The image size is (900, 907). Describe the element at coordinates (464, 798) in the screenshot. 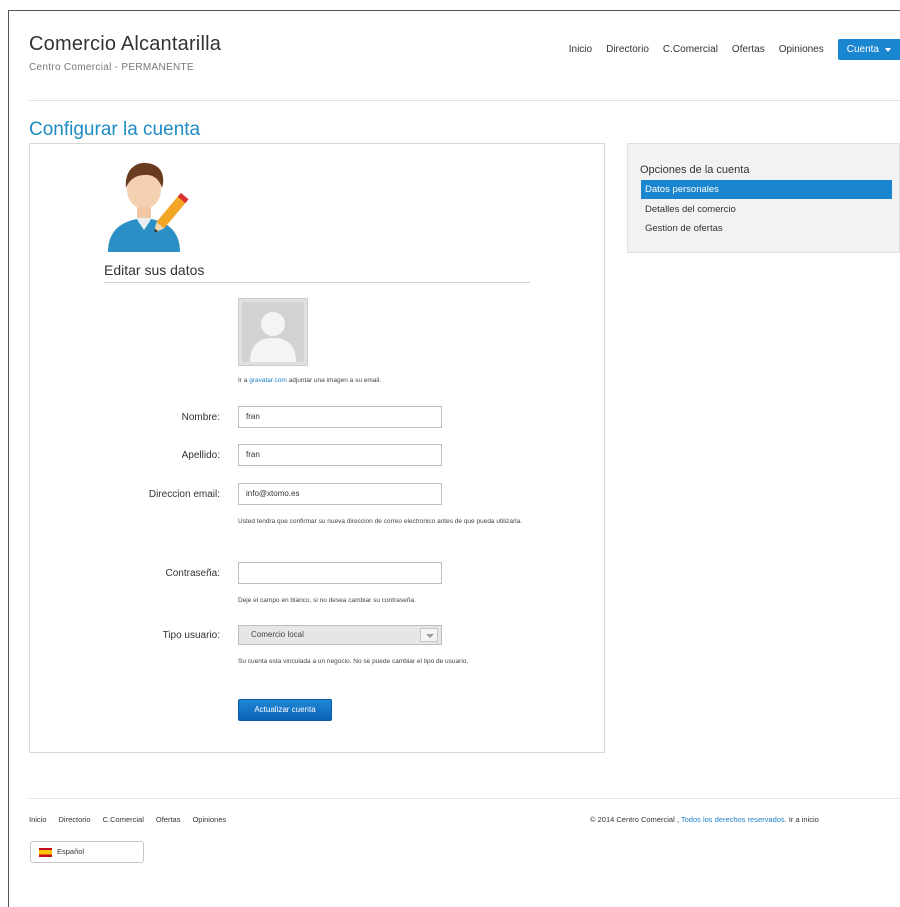

I see `footer-divider` at that location.